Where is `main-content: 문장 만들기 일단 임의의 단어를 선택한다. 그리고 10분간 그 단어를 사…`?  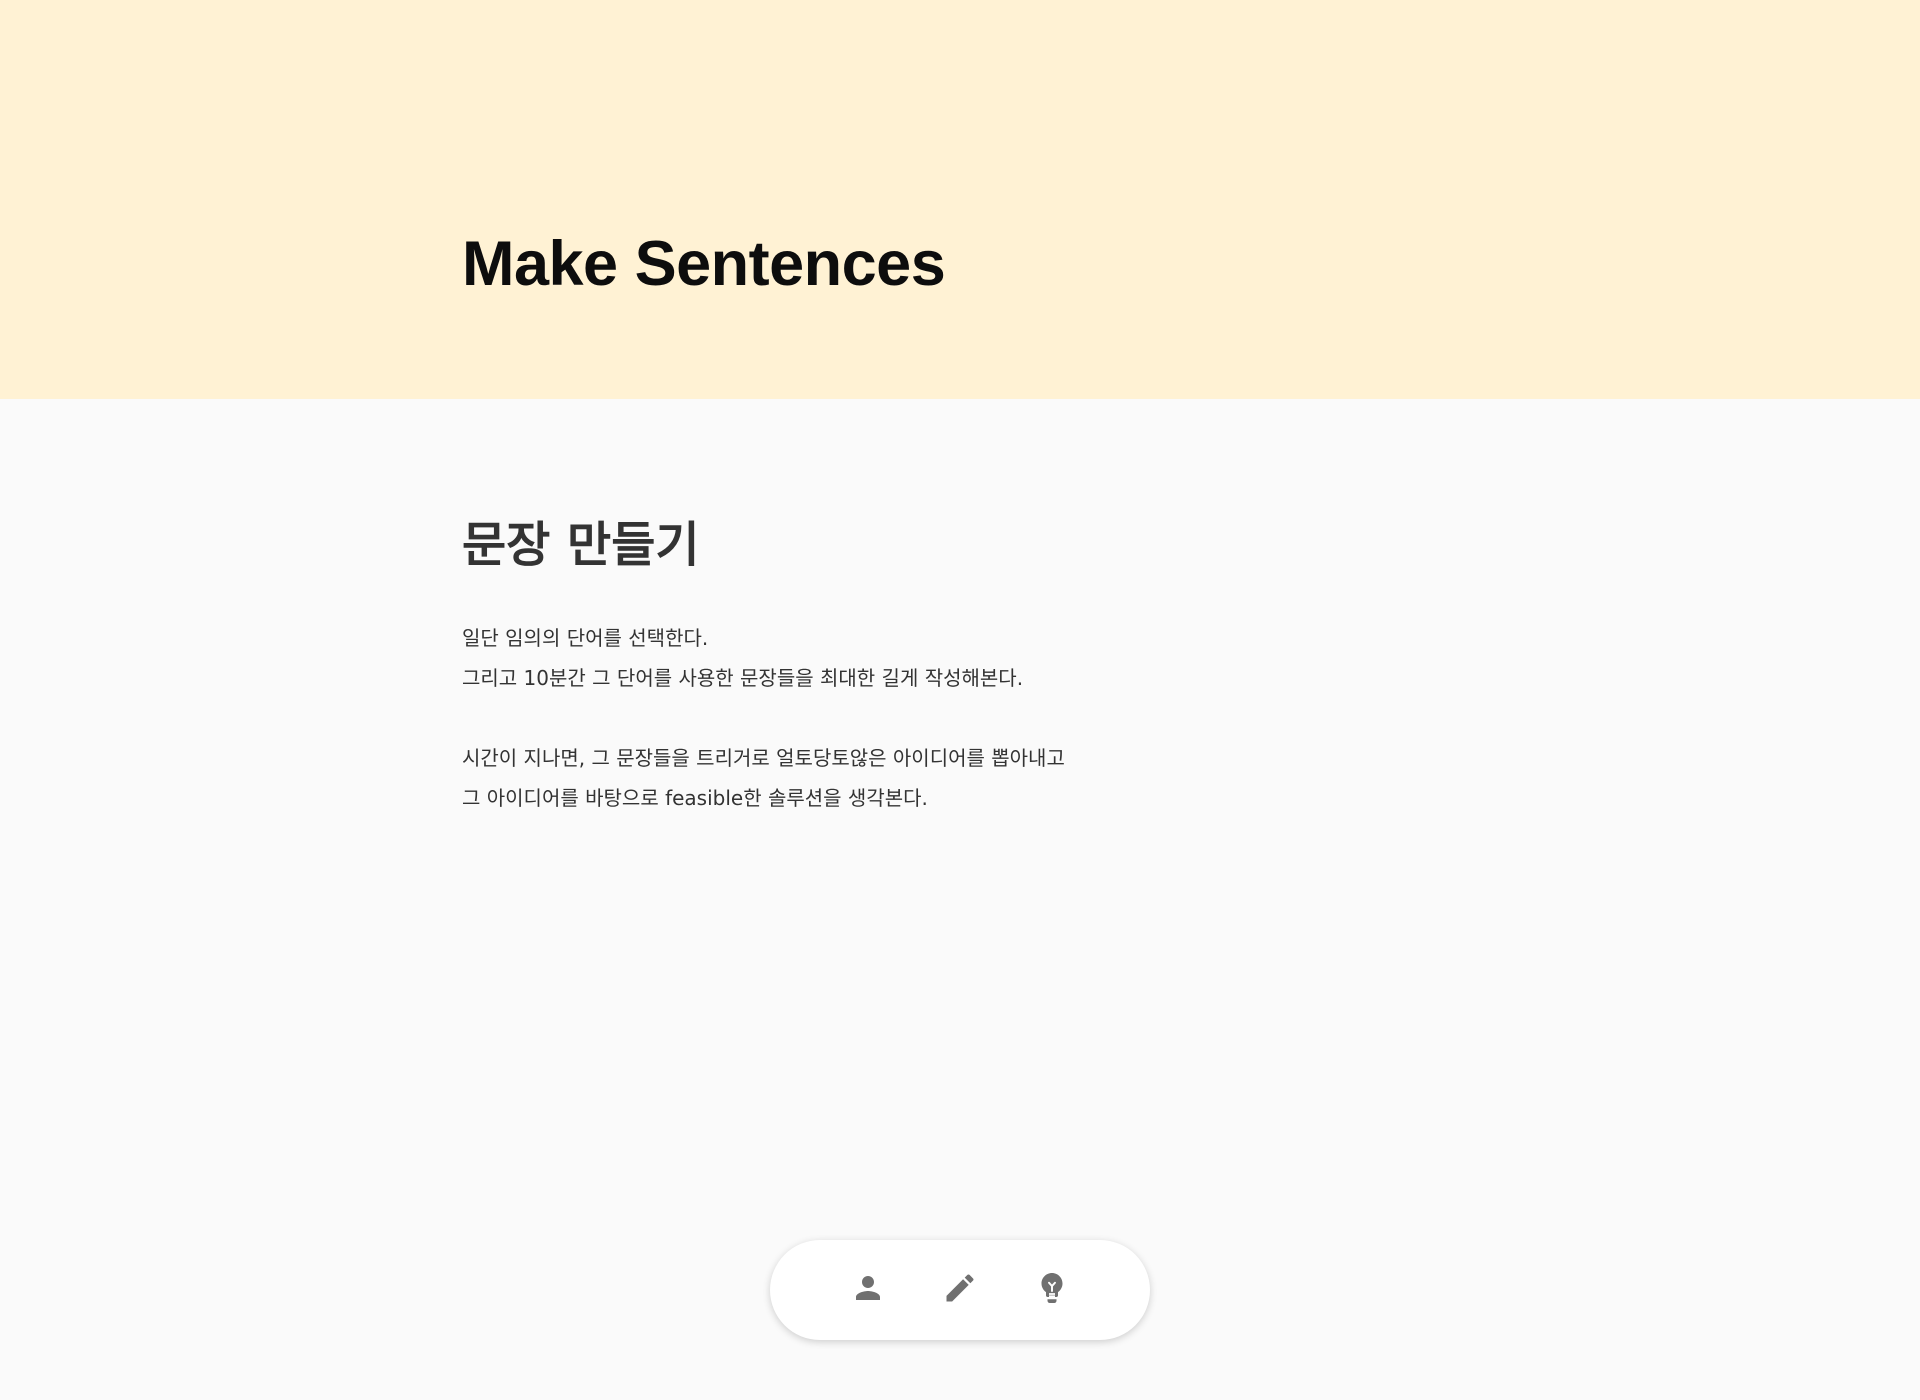 main-content: 문장 만들기 일단 임의의 단어를 선택한다. 그리고 10분간 그 단어를 사… is located at coordinates (962, 685).